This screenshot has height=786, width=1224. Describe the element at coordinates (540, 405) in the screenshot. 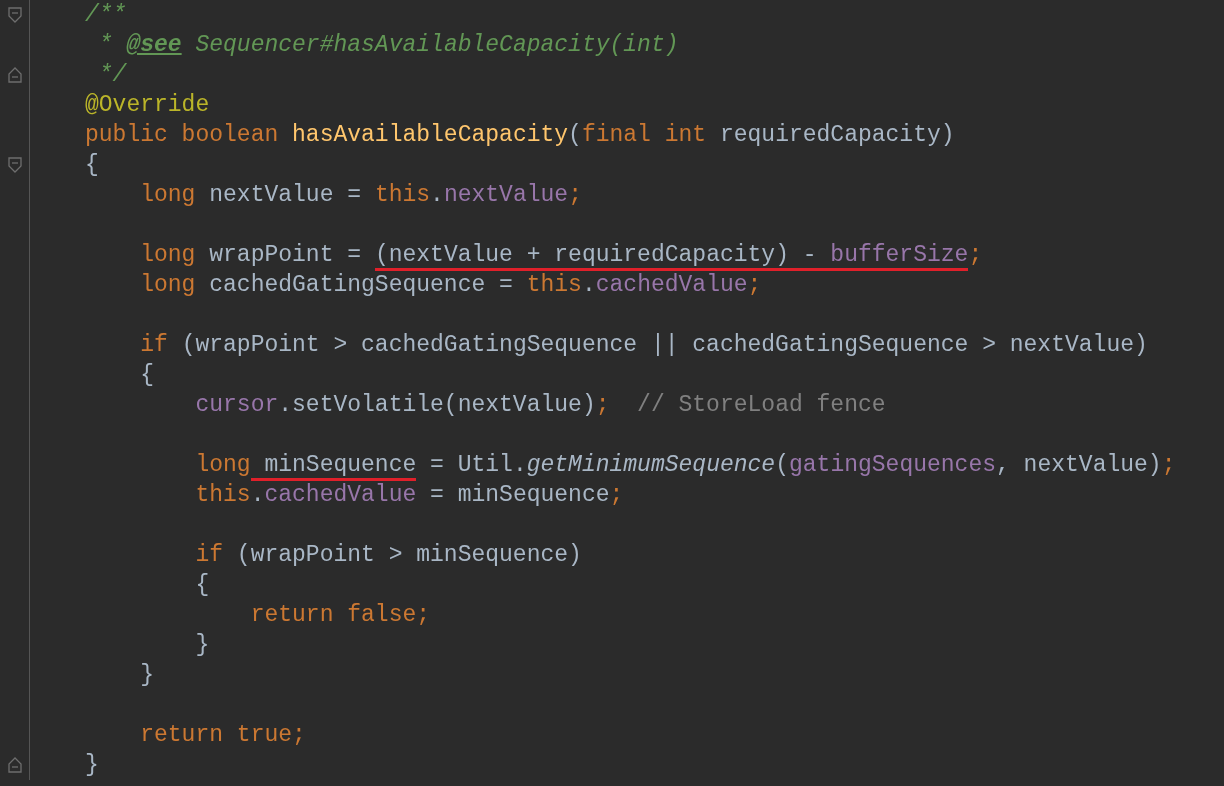

I see `code-line: cursor.setVolatile(nextValue); // StoreLoad fence` at that location.